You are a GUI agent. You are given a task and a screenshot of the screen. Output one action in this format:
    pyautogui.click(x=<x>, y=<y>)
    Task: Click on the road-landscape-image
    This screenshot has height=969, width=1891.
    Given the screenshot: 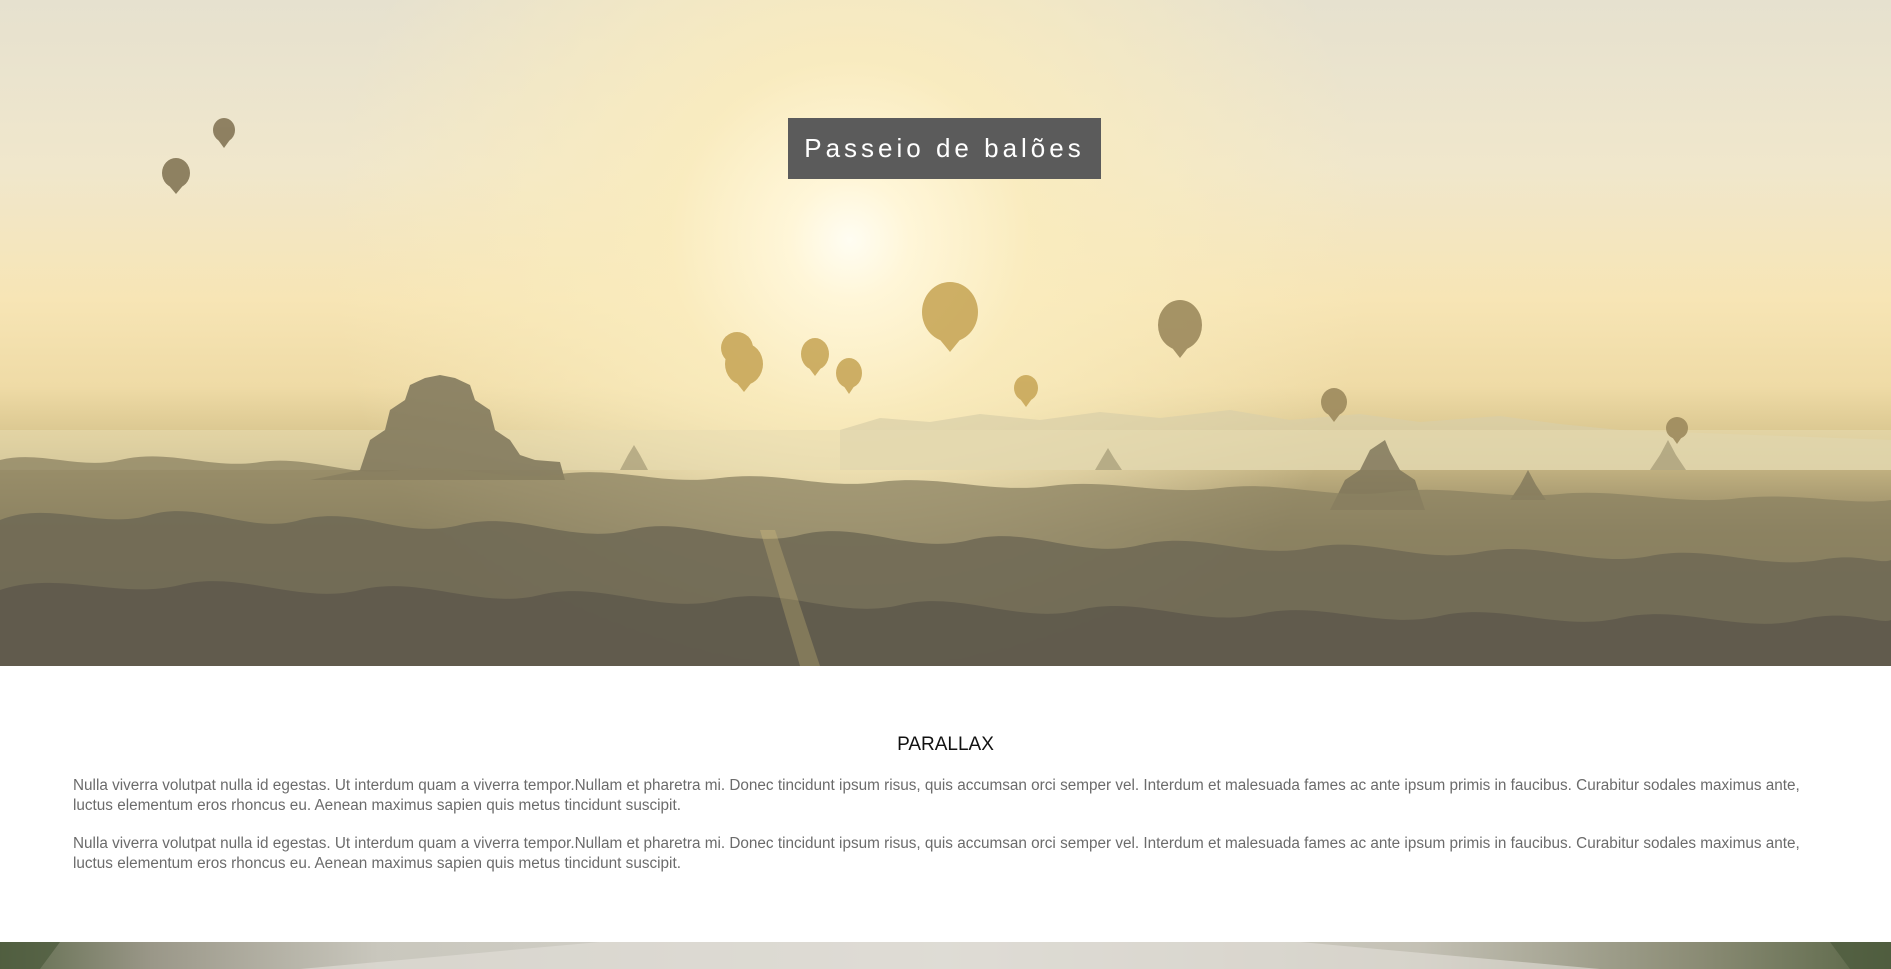 What is the action you would take?
    pyautogui.click(x=945, y=955)
    